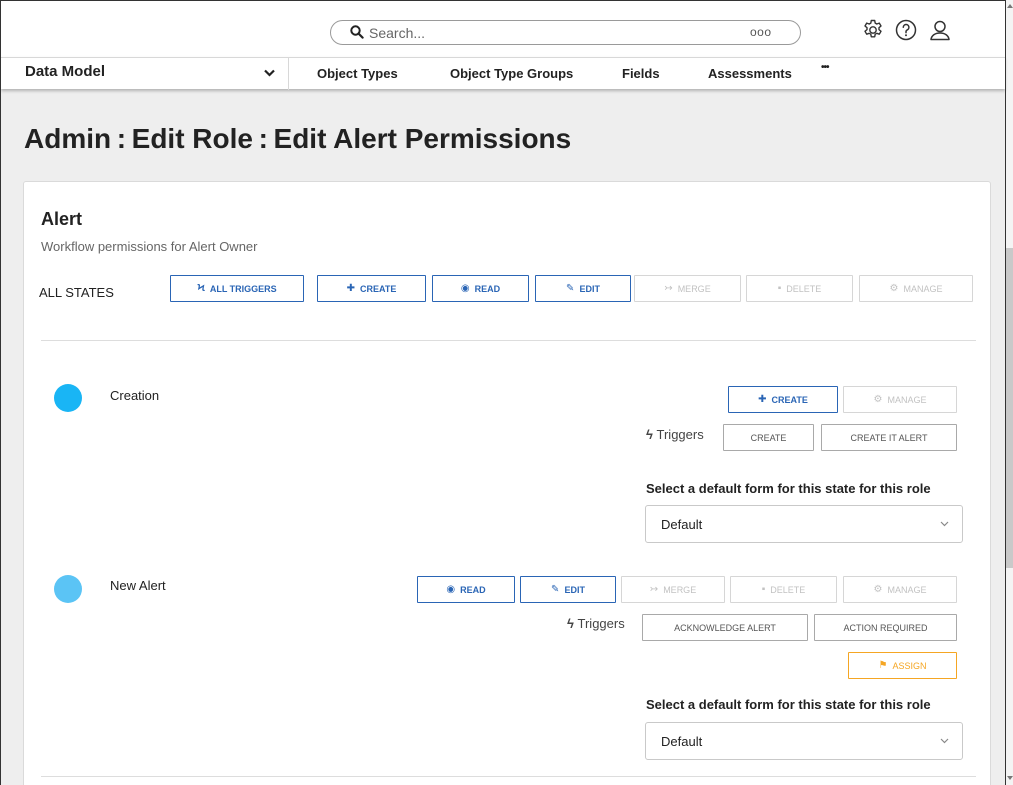 This screenshot has height=785, width=1013. I want to click on new-alert-read-button: ◉ READ, so click(466, 589).